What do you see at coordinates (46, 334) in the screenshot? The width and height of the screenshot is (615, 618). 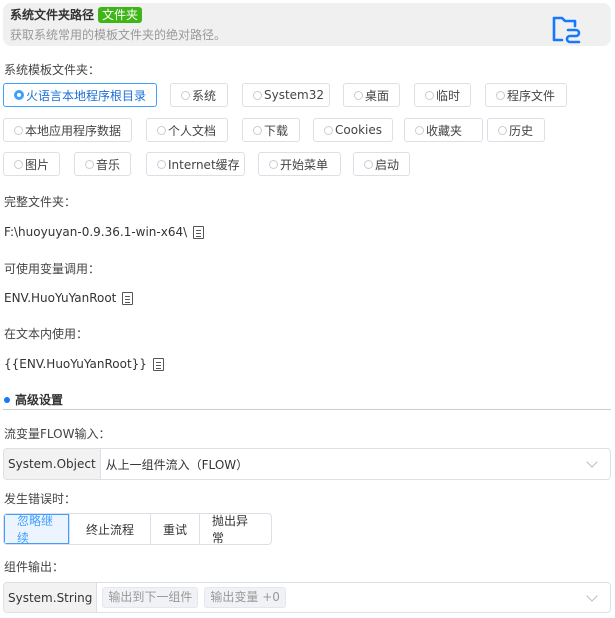 I see `in-text-label: 在文本内使用：` at bounding box center [46, 334].